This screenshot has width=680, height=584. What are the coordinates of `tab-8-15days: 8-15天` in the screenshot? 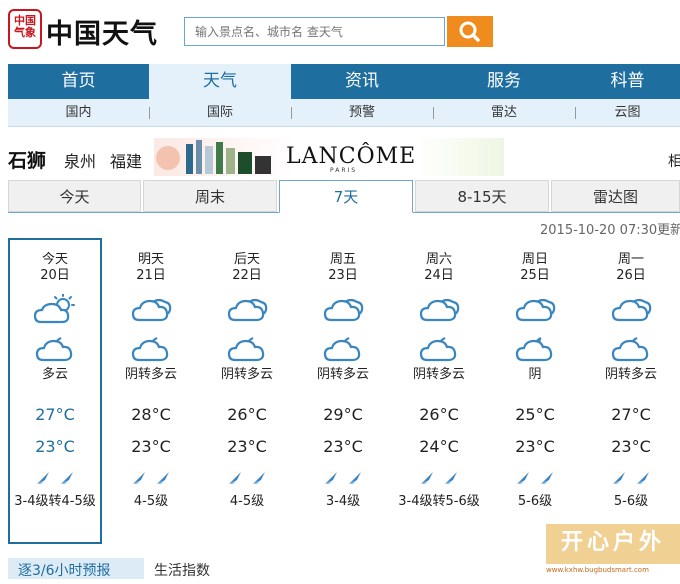 It's located at (482, 196).